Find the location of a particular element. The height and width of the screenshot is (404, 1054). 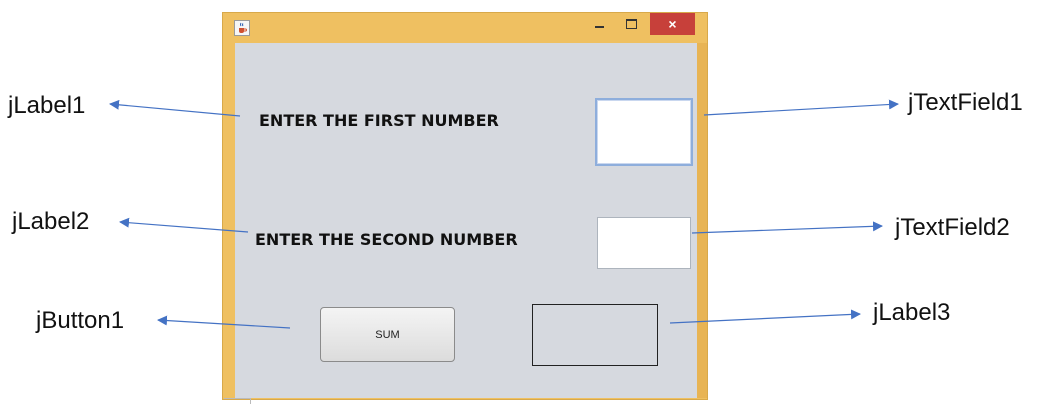

close-button: × is located at coordinates (672, 24).